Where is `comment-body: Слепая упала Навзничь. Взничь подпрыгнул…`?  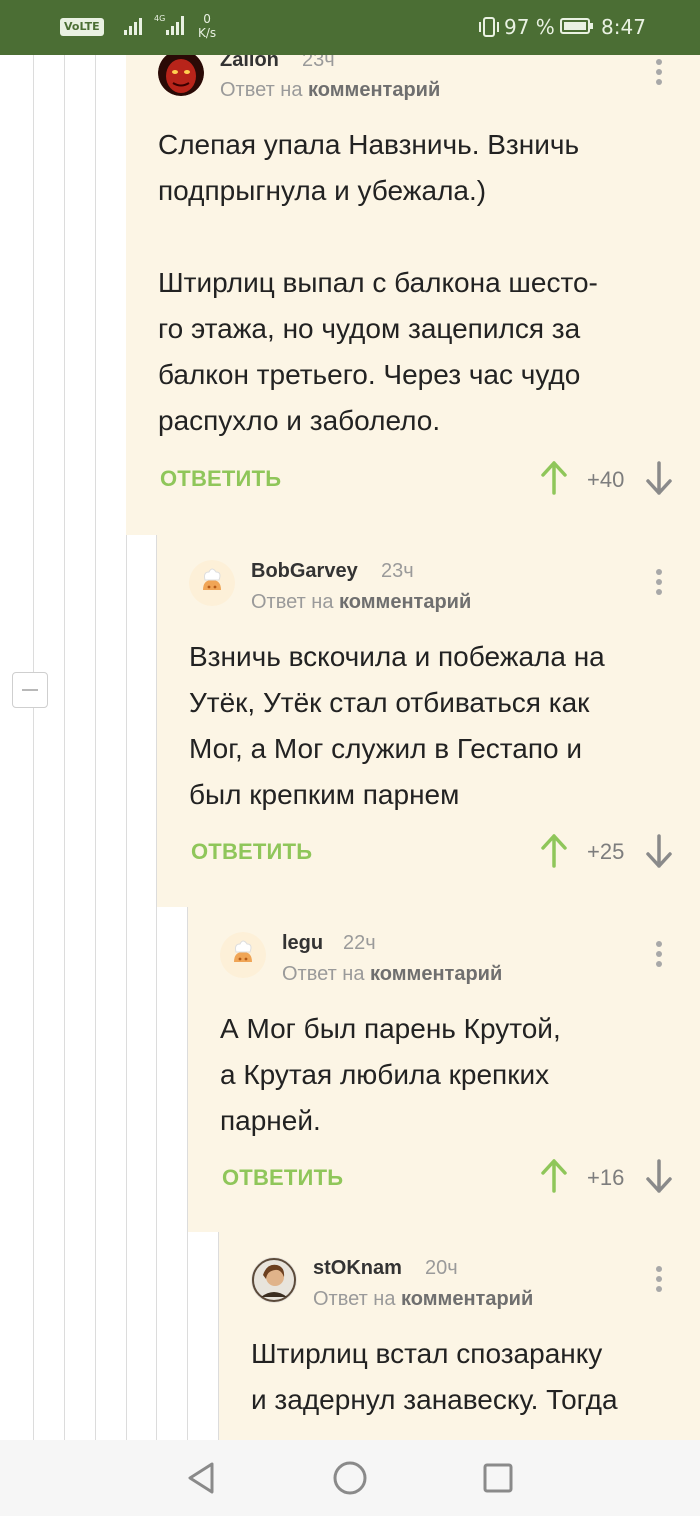
comment-body: Слепая упала Навзничь. Взничь подпрыгнул… is located at coordinates (378, 282).